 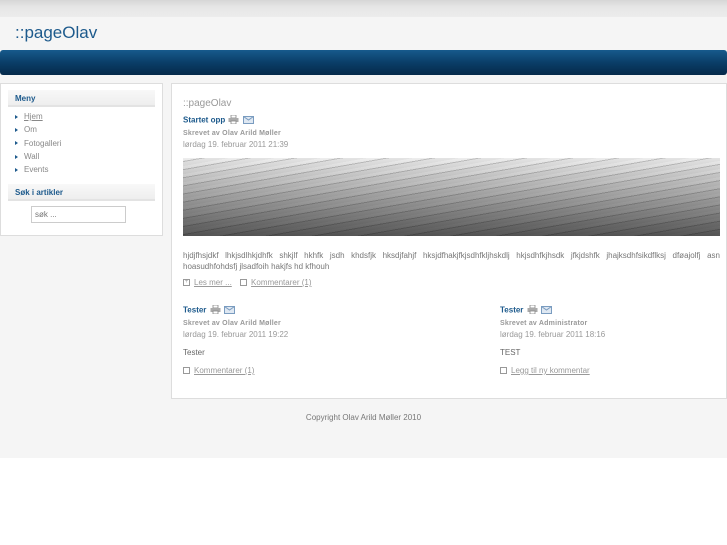 I want to click on menu-heading: Meny, so click(x=81, y=98).